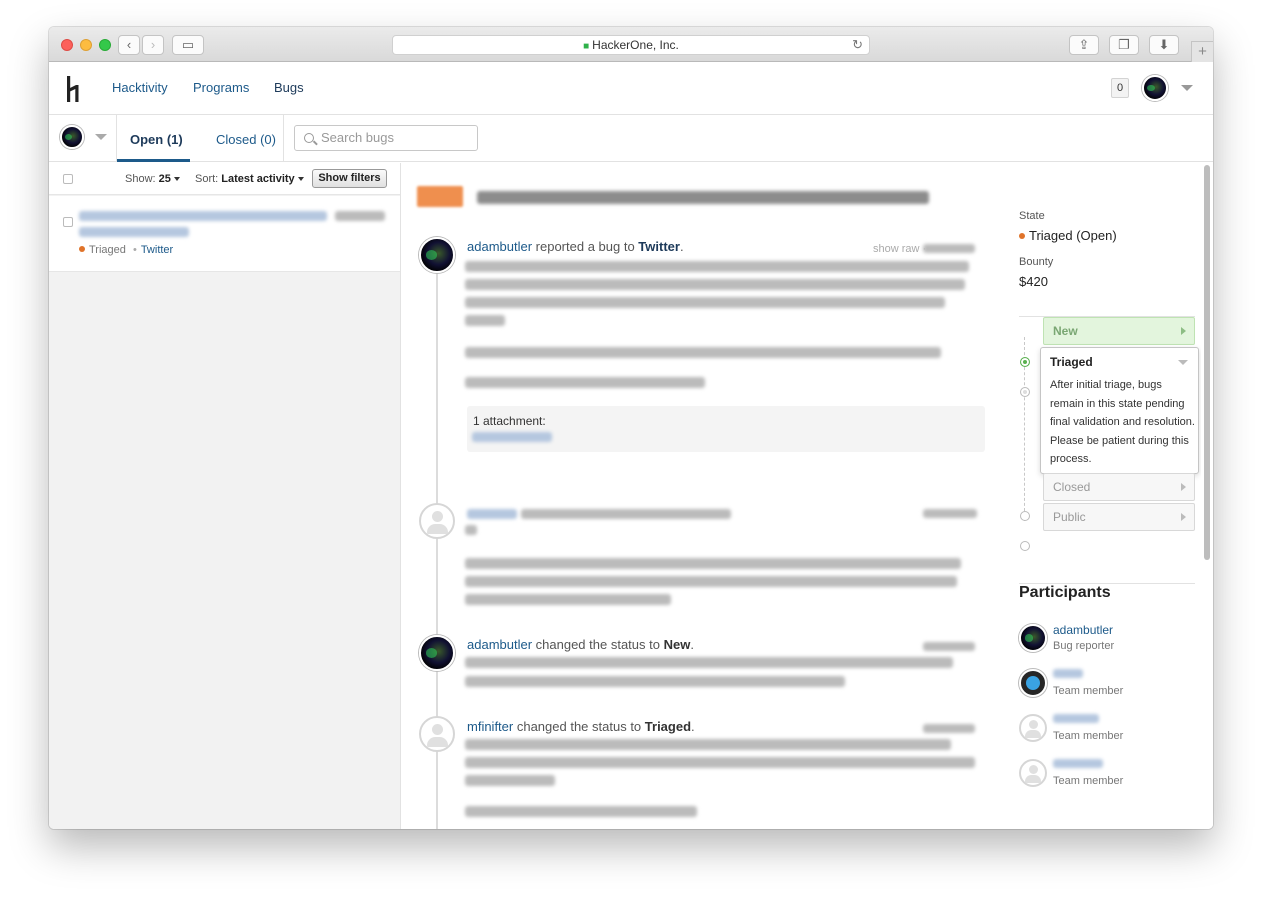 This screenshot has width=1262, height=900. What do you see at coordinates (1119, 517) in the screenshot?
I see `status-public-button: Public` at bounding box center [1119, 517].